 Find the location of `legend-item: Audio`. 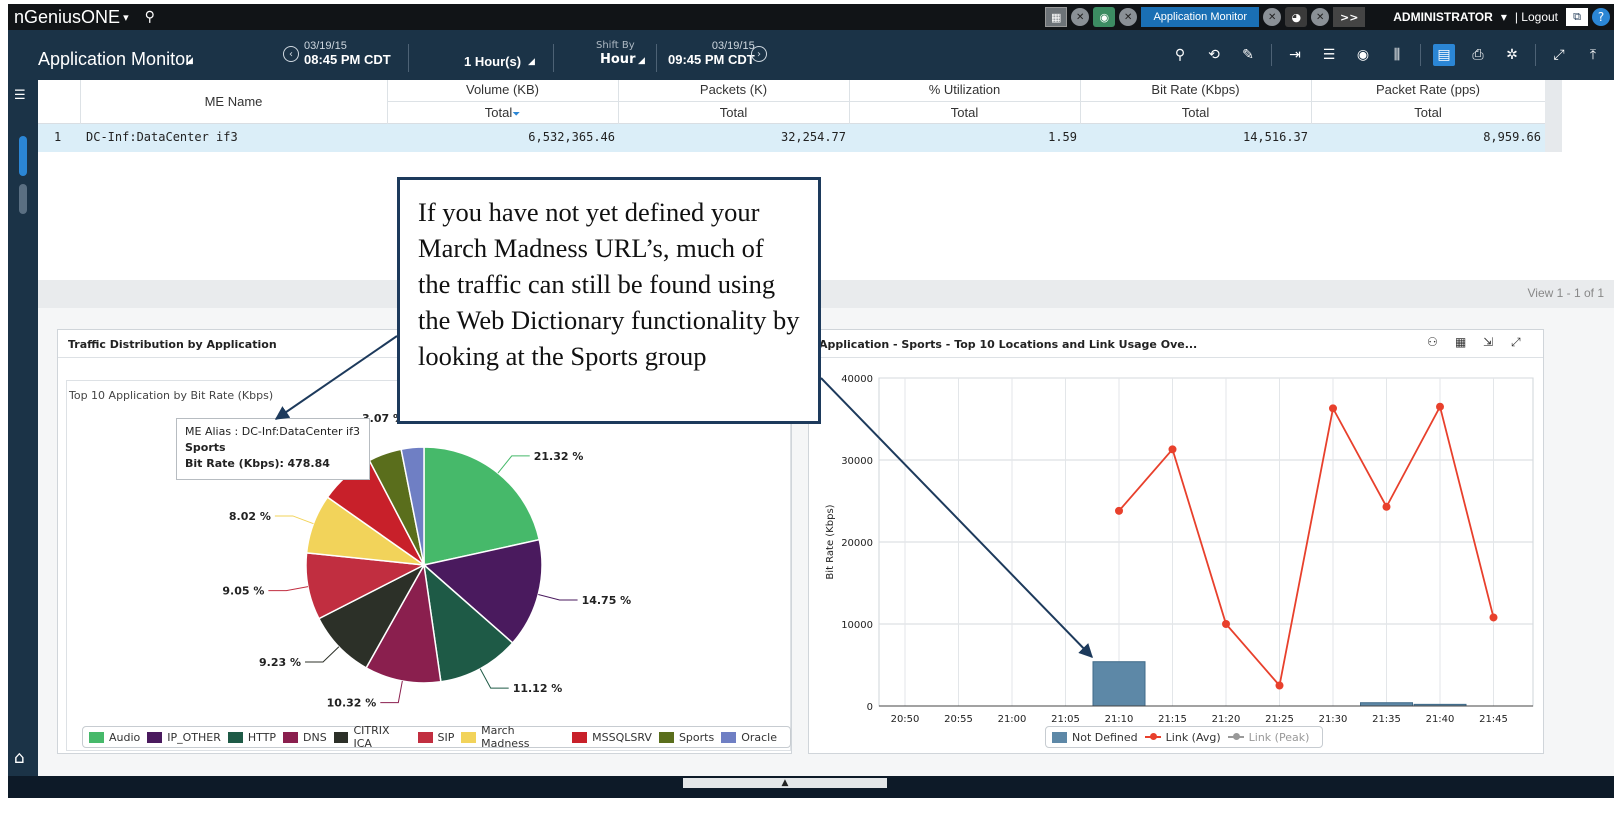

legend-item: Audio is located at coordinates (114, 737).